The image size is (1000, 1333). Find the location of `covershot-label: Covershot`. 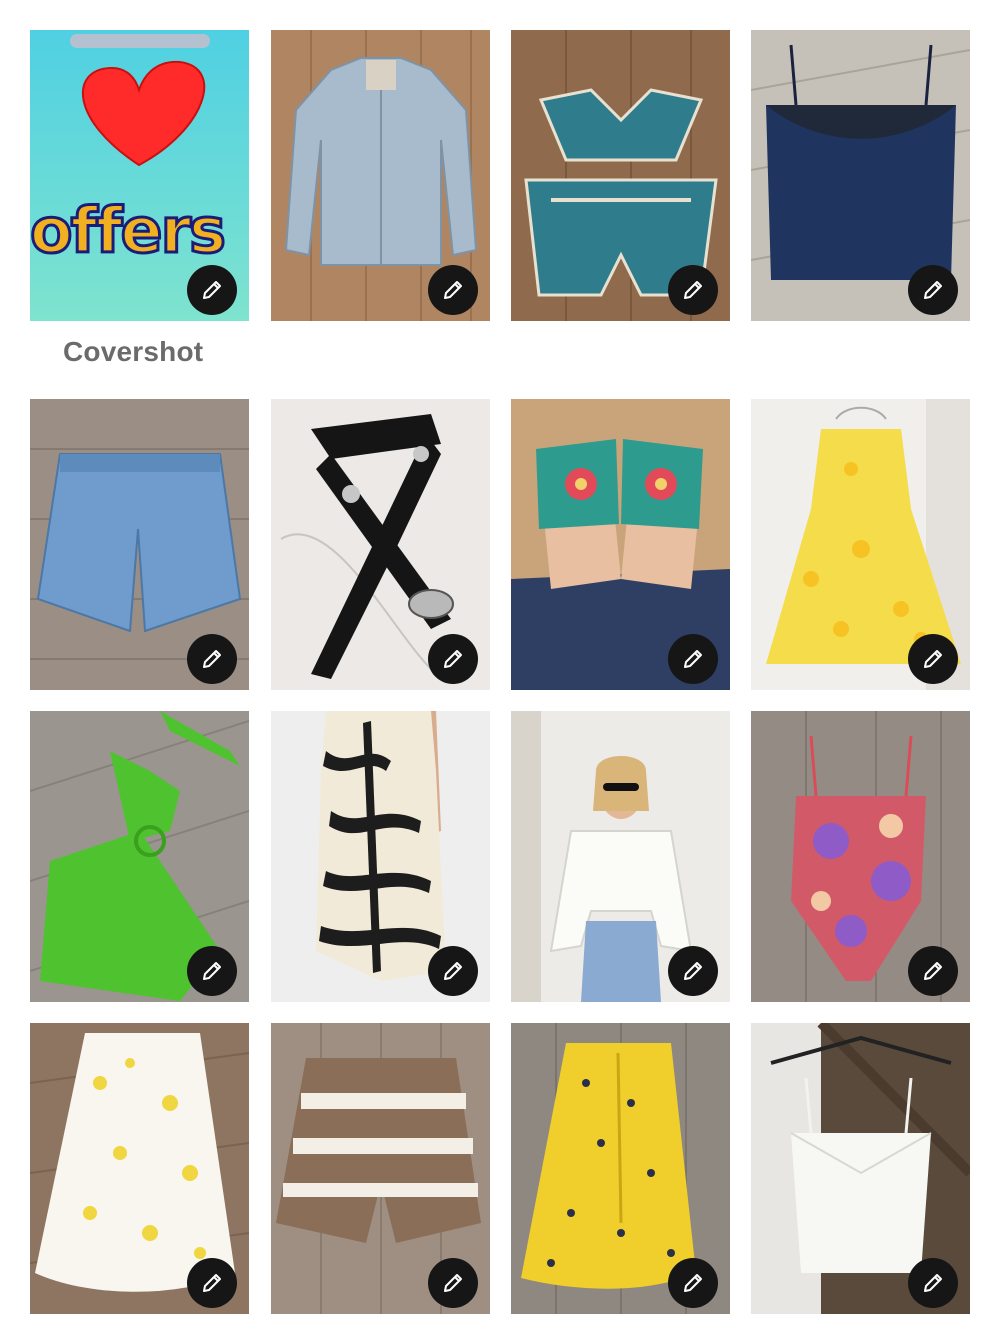

covershot-label: Covershot is located at coordinates (133, 351).